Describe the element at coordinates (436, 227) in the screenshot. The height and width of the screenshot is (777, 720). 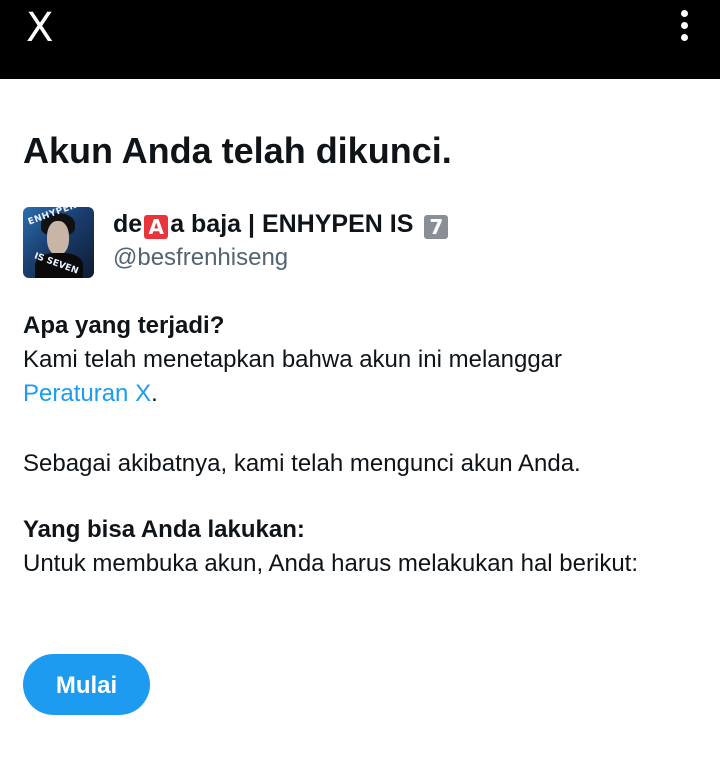
I see `keycap-seven-emoji-icon: 7` at that location.